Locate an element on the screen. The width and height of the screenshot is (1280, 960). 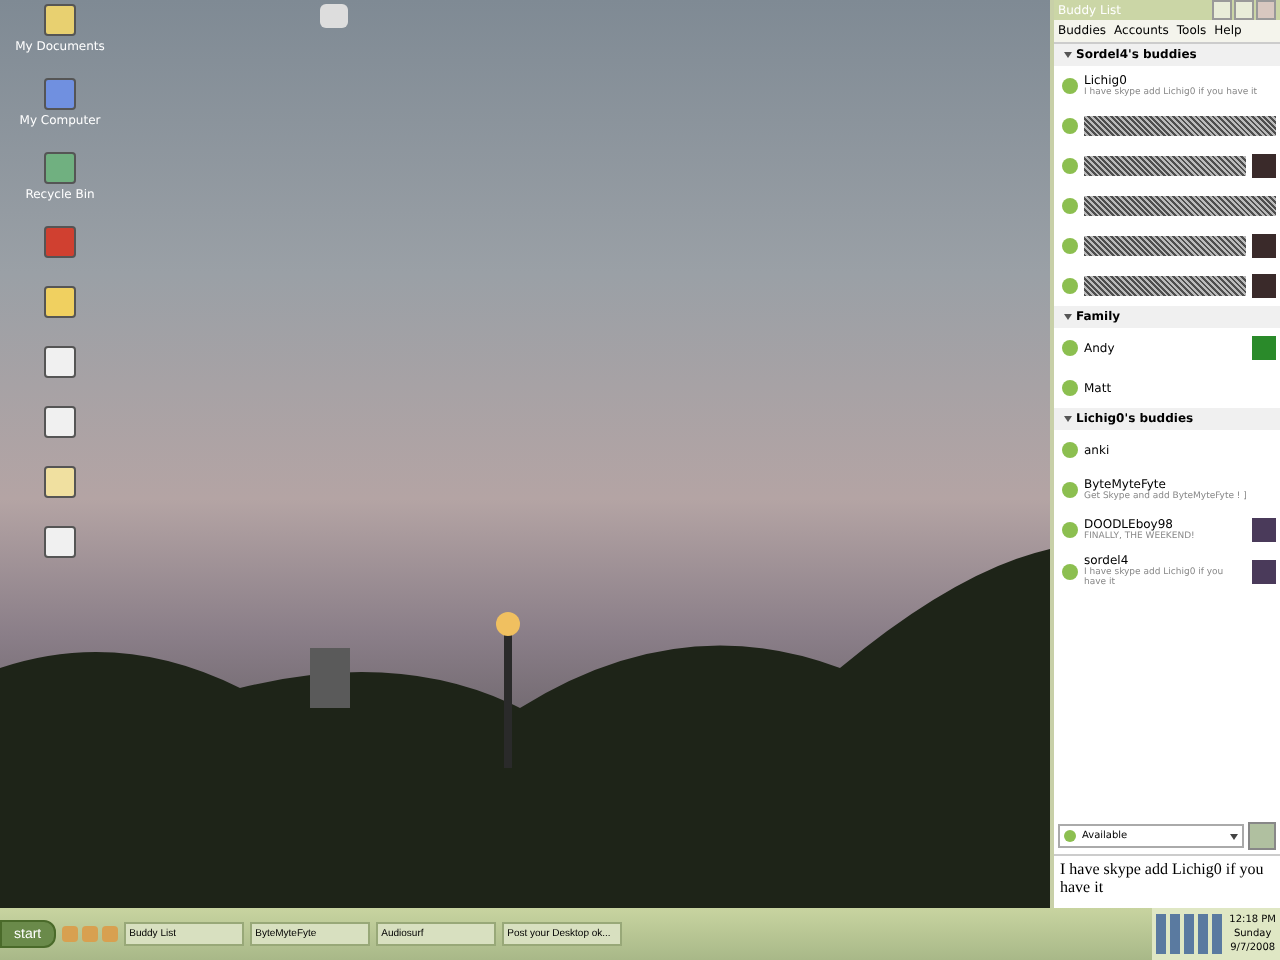
dropdown-caret-icon is located at coordinates (1234, 836).